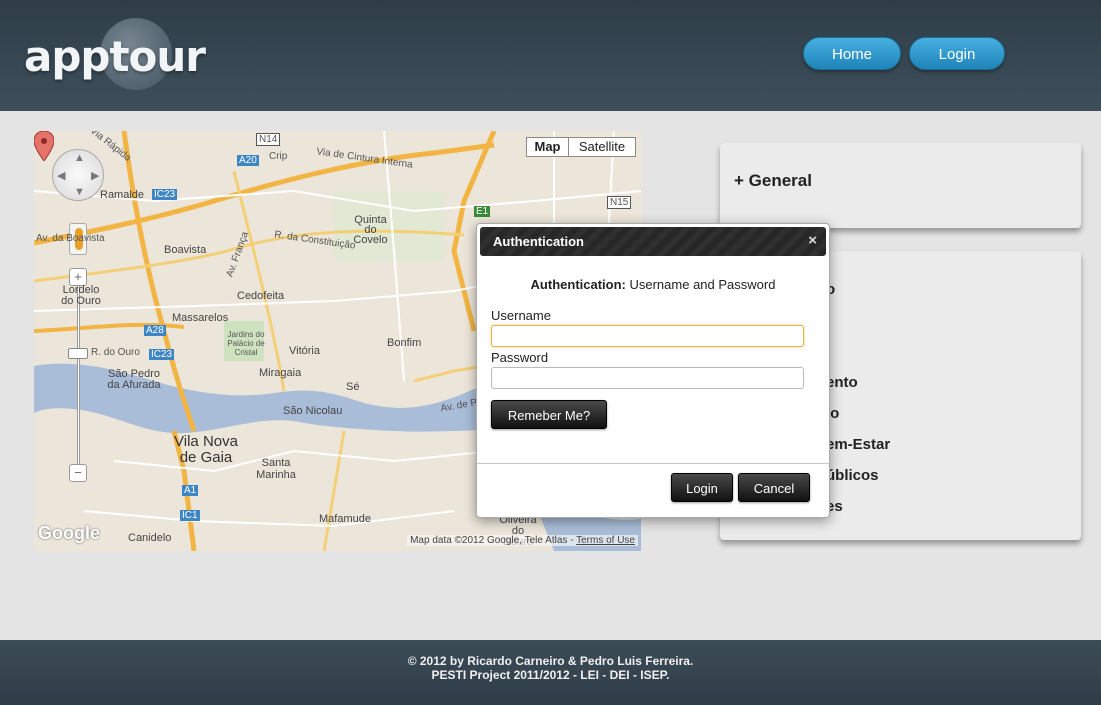 The width and height of the screenshot is (1101, 705). I want to click on category-item: úblicos, so click(852, 475).